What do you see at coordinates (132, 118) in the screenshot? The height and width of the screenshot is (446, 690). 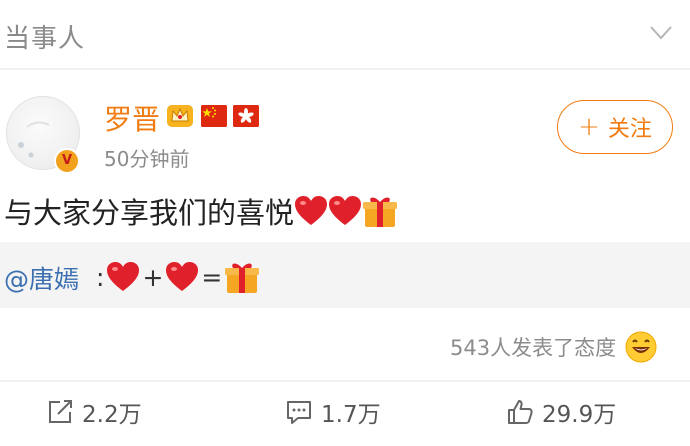 I see `author-name: 罗晋` at bounding box center [132, 118].